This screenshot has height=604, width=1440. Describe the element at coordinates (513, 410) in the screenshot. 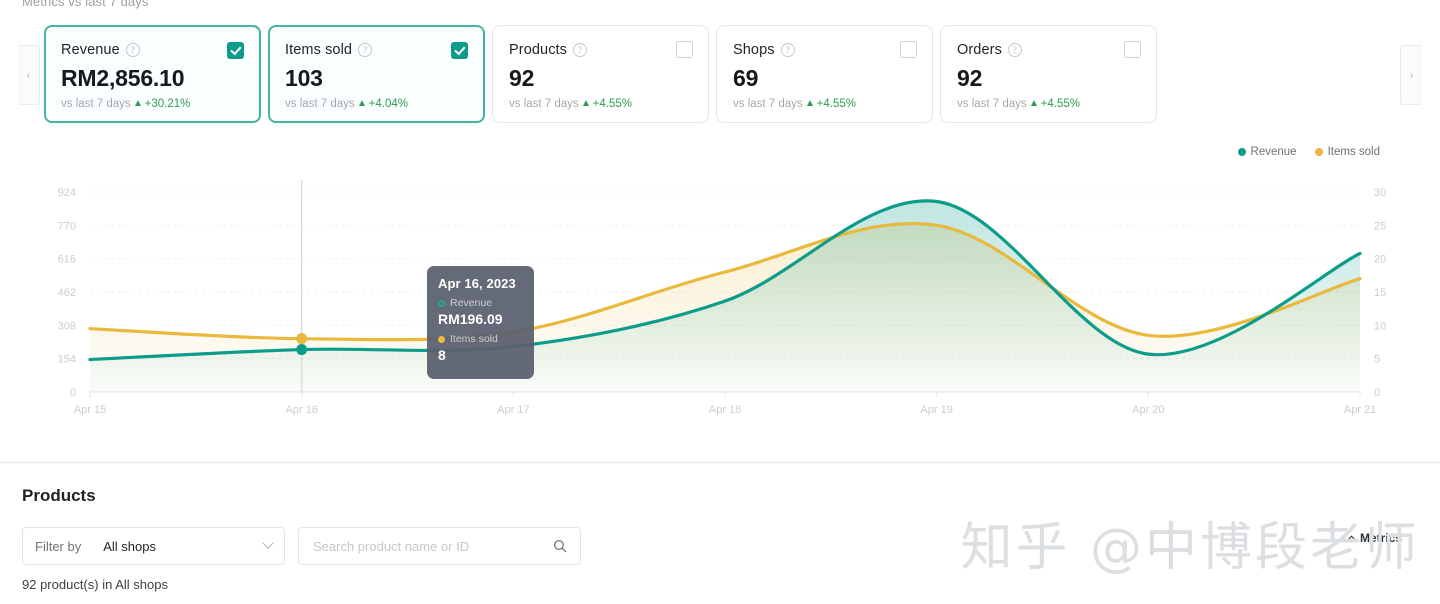

I see `svg-text: Apr 17` at that location.